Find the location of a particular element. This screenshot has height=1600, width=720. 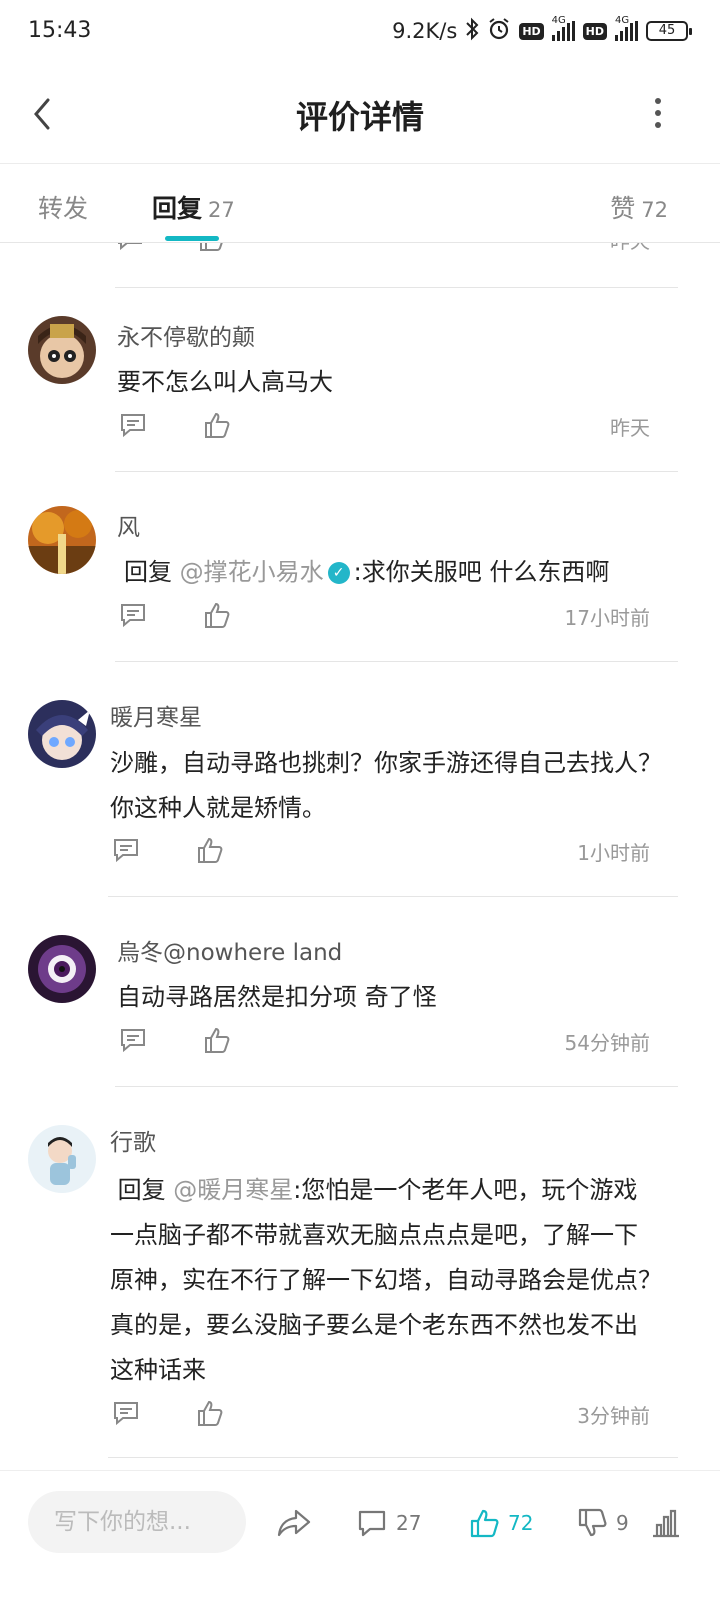

dislike-button: 9 is located at coordinates (602, 1523).